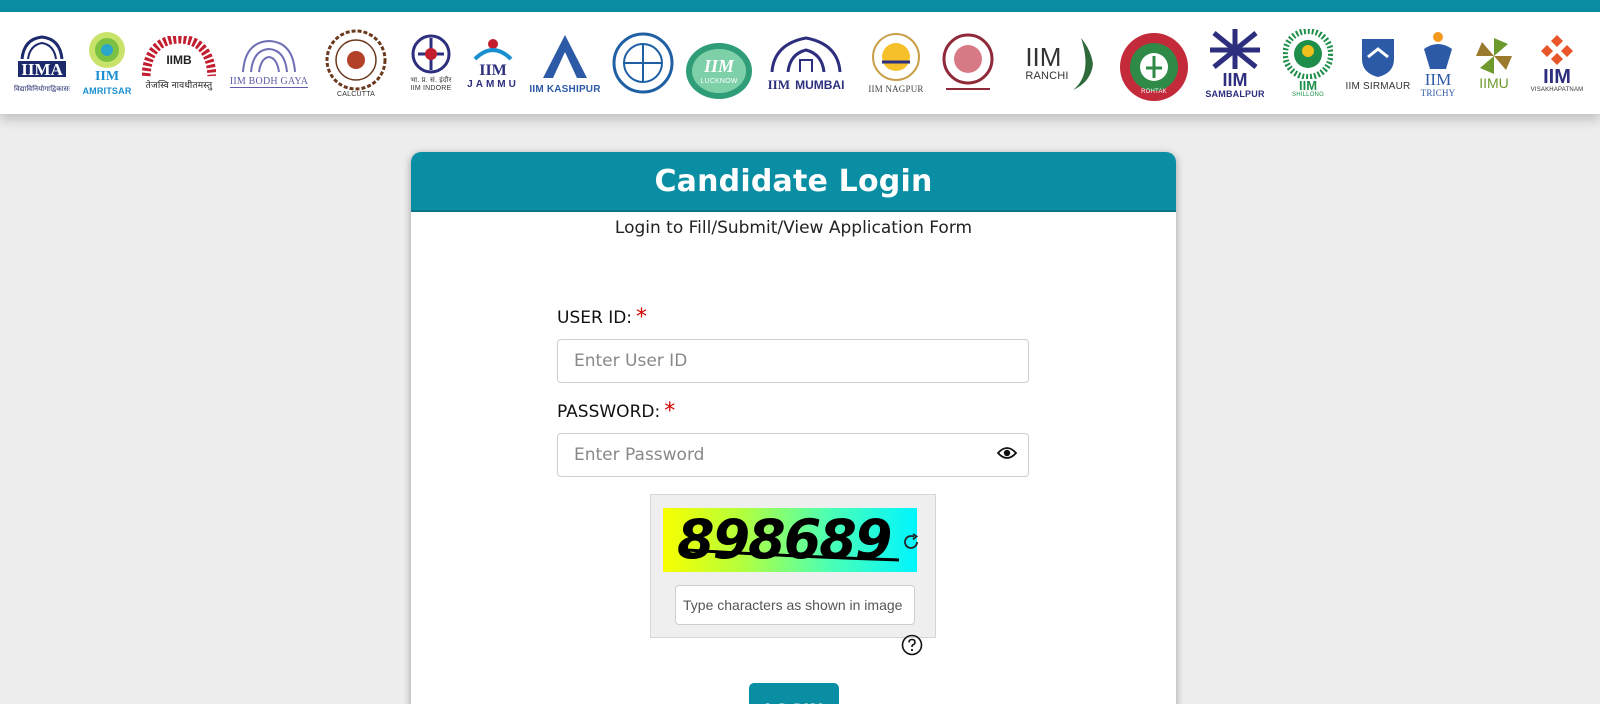  I want to click on logo-iim-sambalpur: IIM SAMBALPUR, so click(1235, 63).